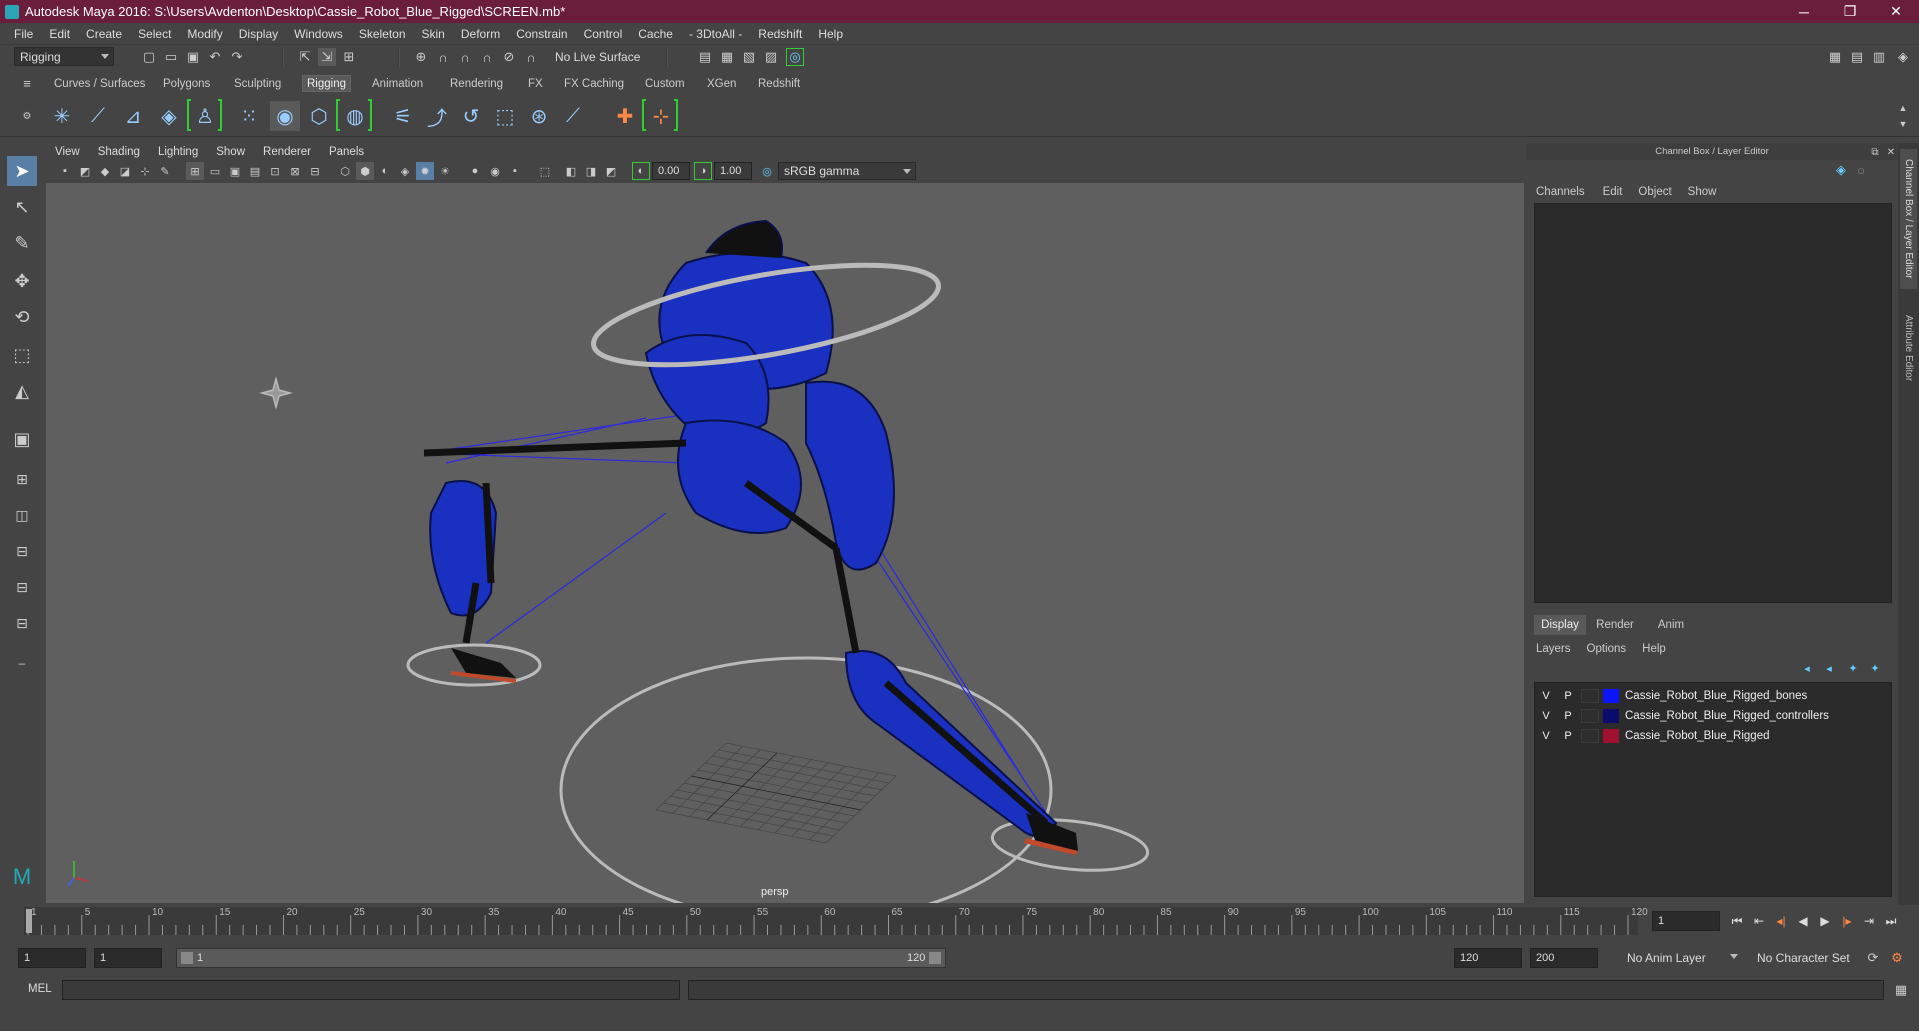 The image size is (1919, 1031). What do you see at coordinates (480, 34) in the screenshot?
I see `menu-deform: Deform` at bounding box center [480, 34].